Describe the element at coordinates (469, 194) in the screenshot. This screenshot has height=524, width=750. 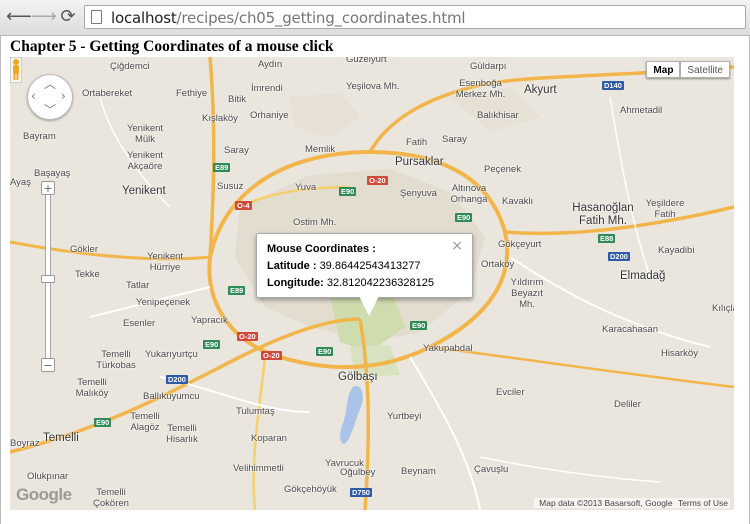
I see `map-label: Altınova Orhanga` at that location.